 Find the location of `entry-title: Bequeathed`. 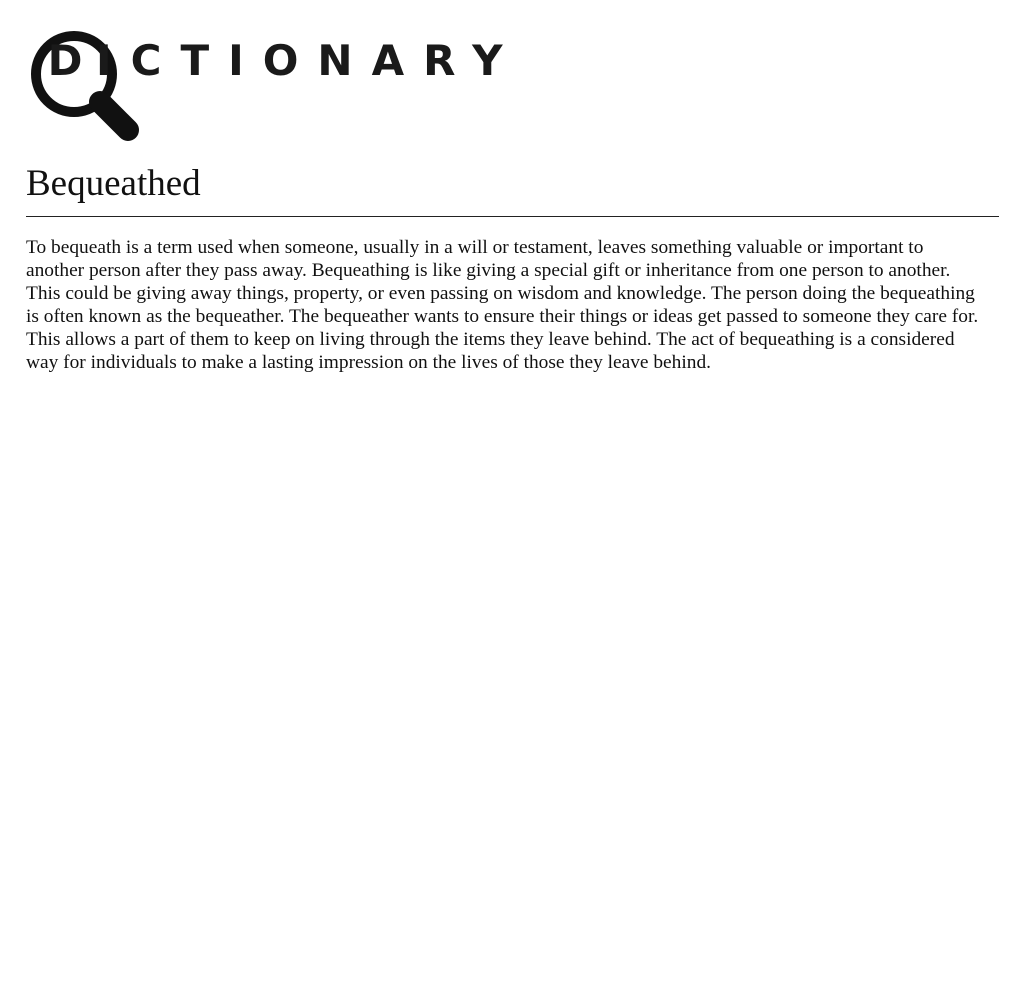

entry-title: Bequeathed is located at coordinates (113, 183).